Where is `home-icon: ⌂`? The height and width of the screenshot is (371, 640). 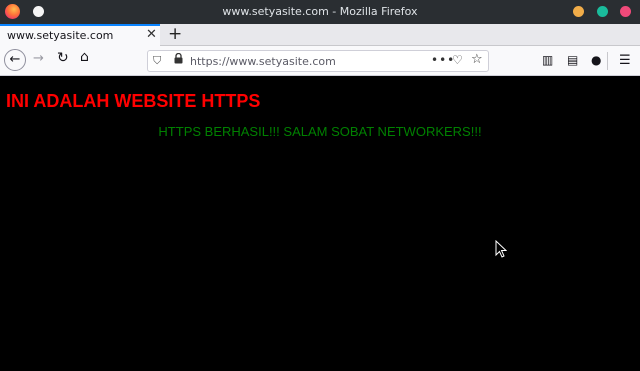
home-icon: ⌂ is located at coordinates (84, 57).